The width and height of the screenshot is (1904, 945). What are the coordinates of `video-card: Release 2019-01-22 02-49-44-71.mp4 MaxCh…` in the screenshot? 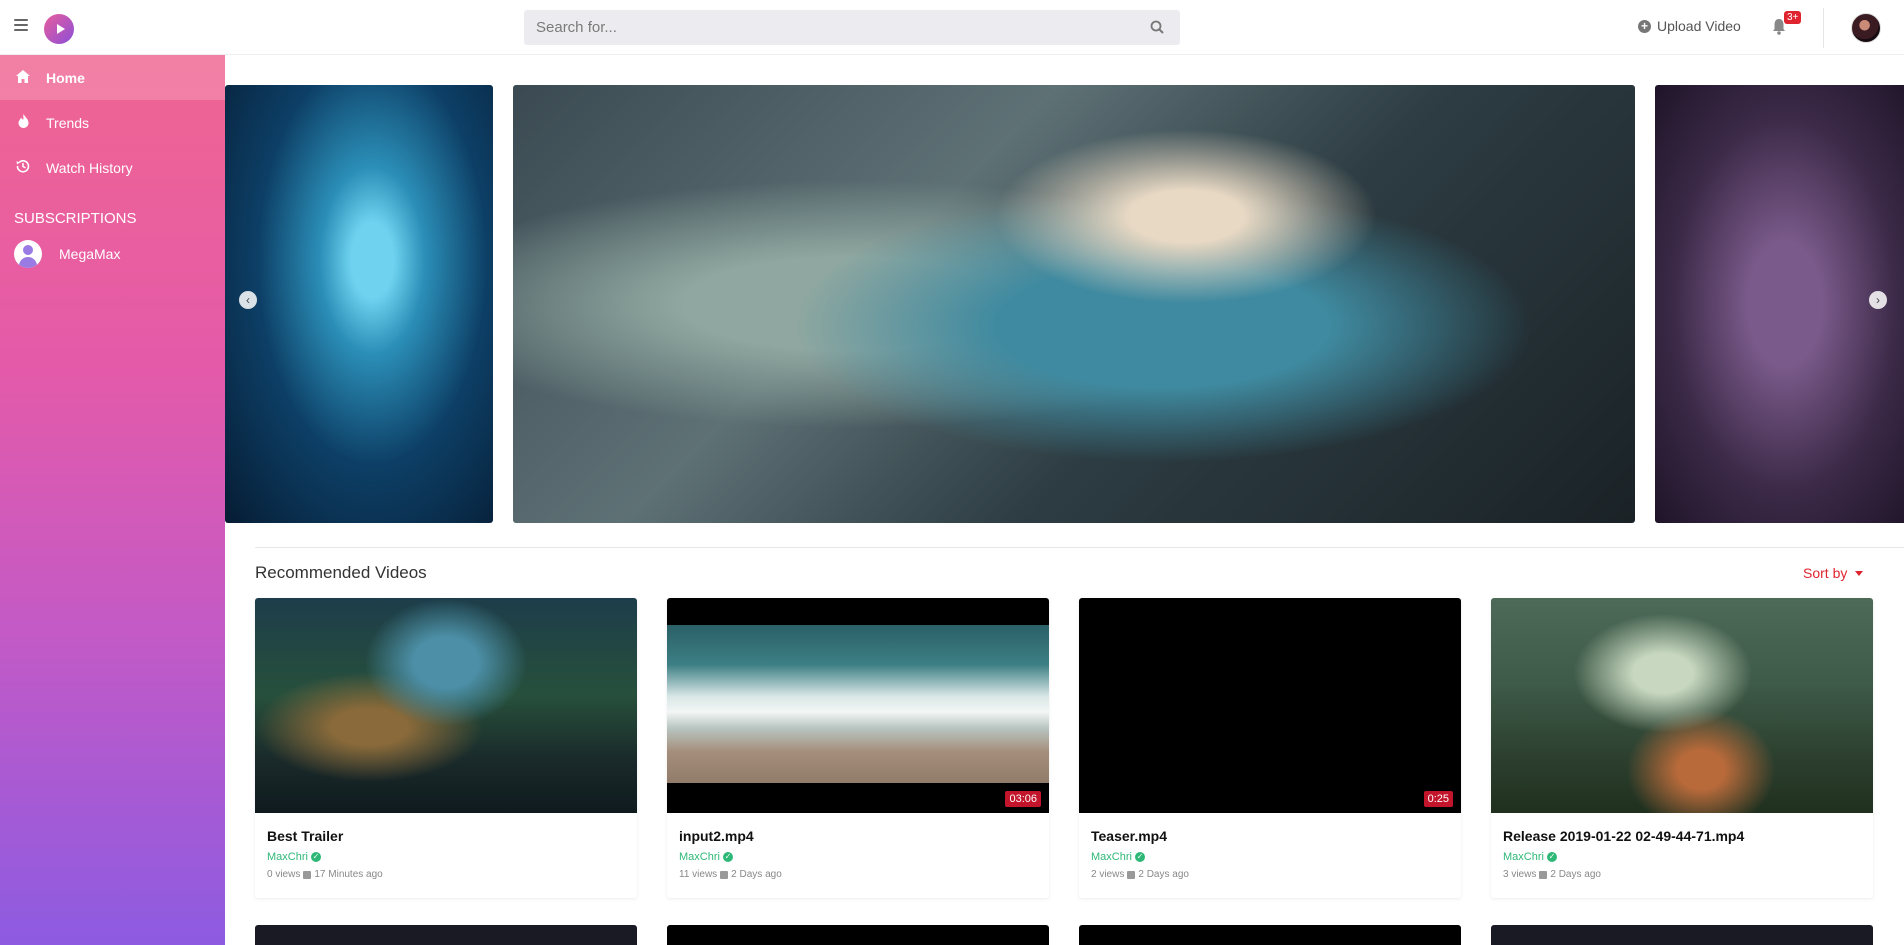 It's located at (1682, 748).